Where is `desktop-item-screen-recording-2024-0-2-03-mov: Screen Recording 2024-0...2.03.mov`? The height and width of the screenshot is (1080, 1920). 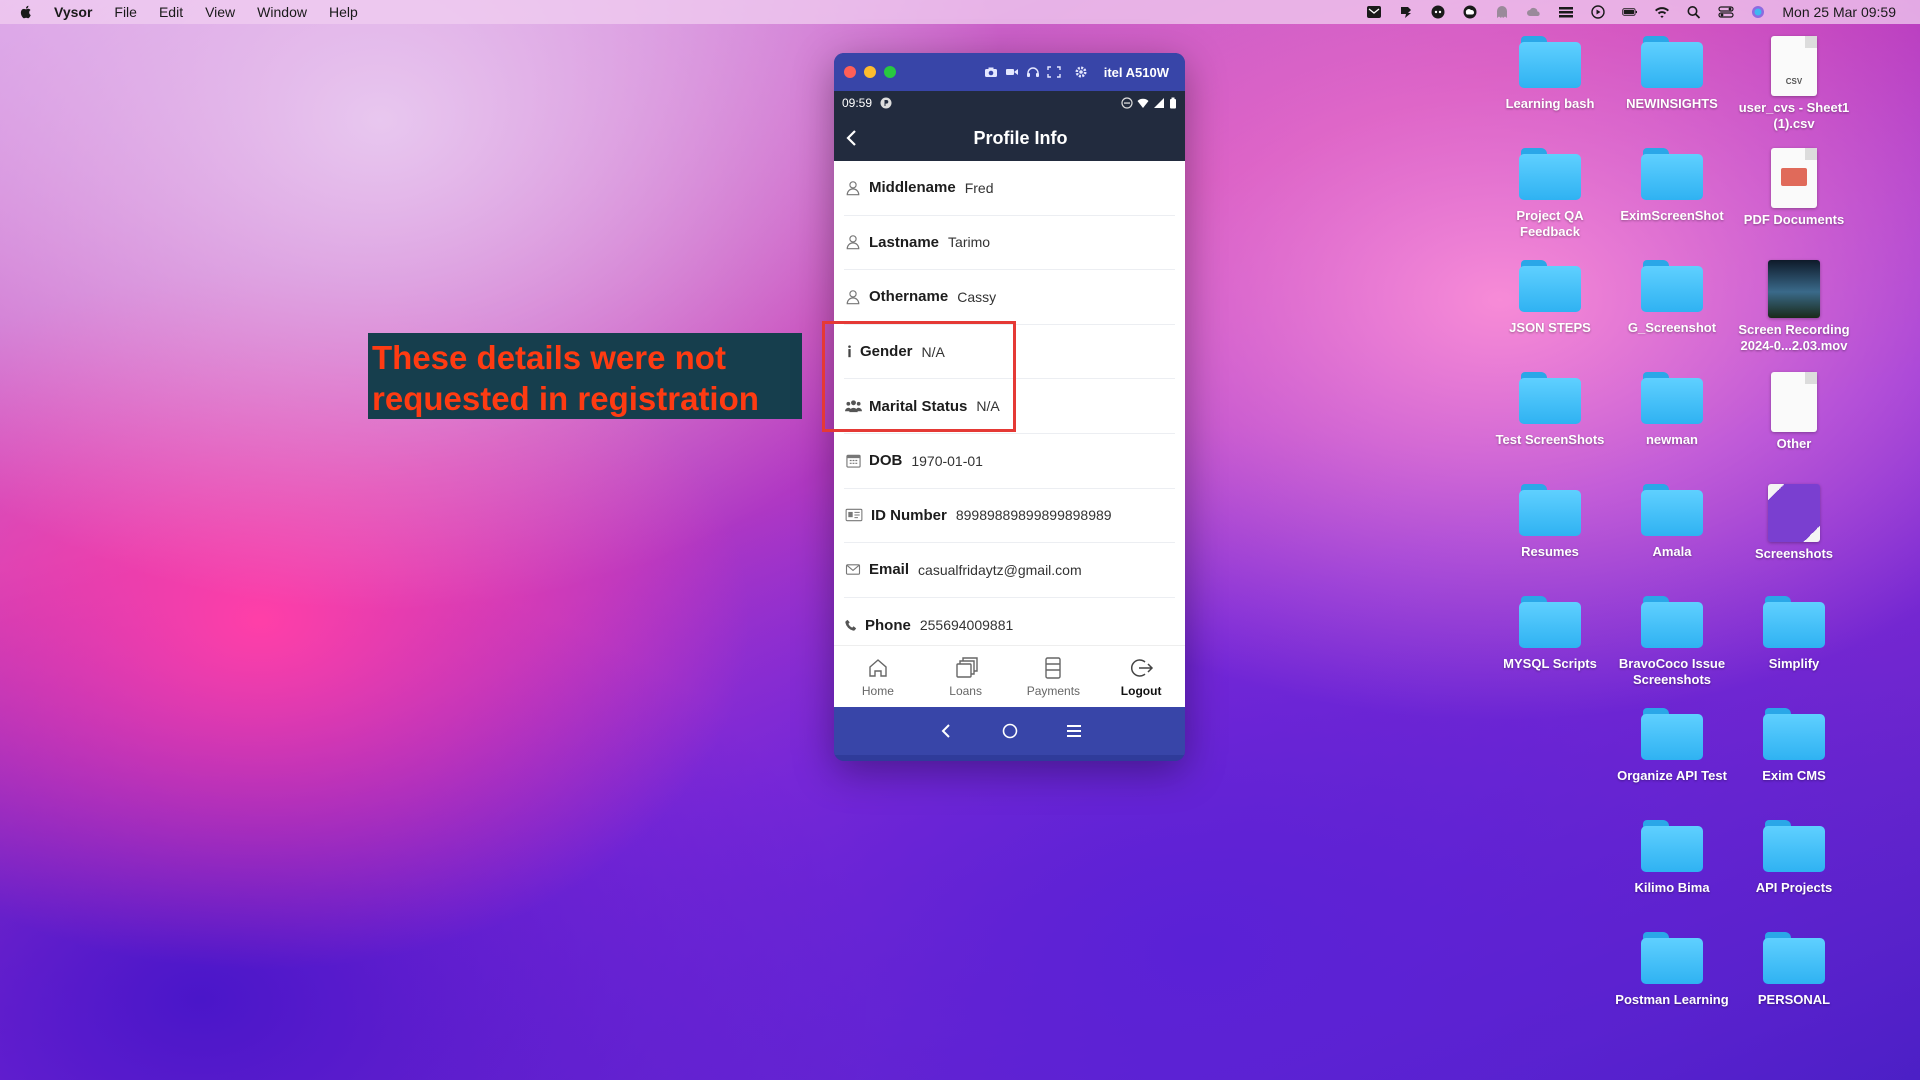
desktop-item-screen-recording-2024-0-2-03-mov: Screen Recording 2024-0...2.03.mov is located at coordinates (1794, 307).